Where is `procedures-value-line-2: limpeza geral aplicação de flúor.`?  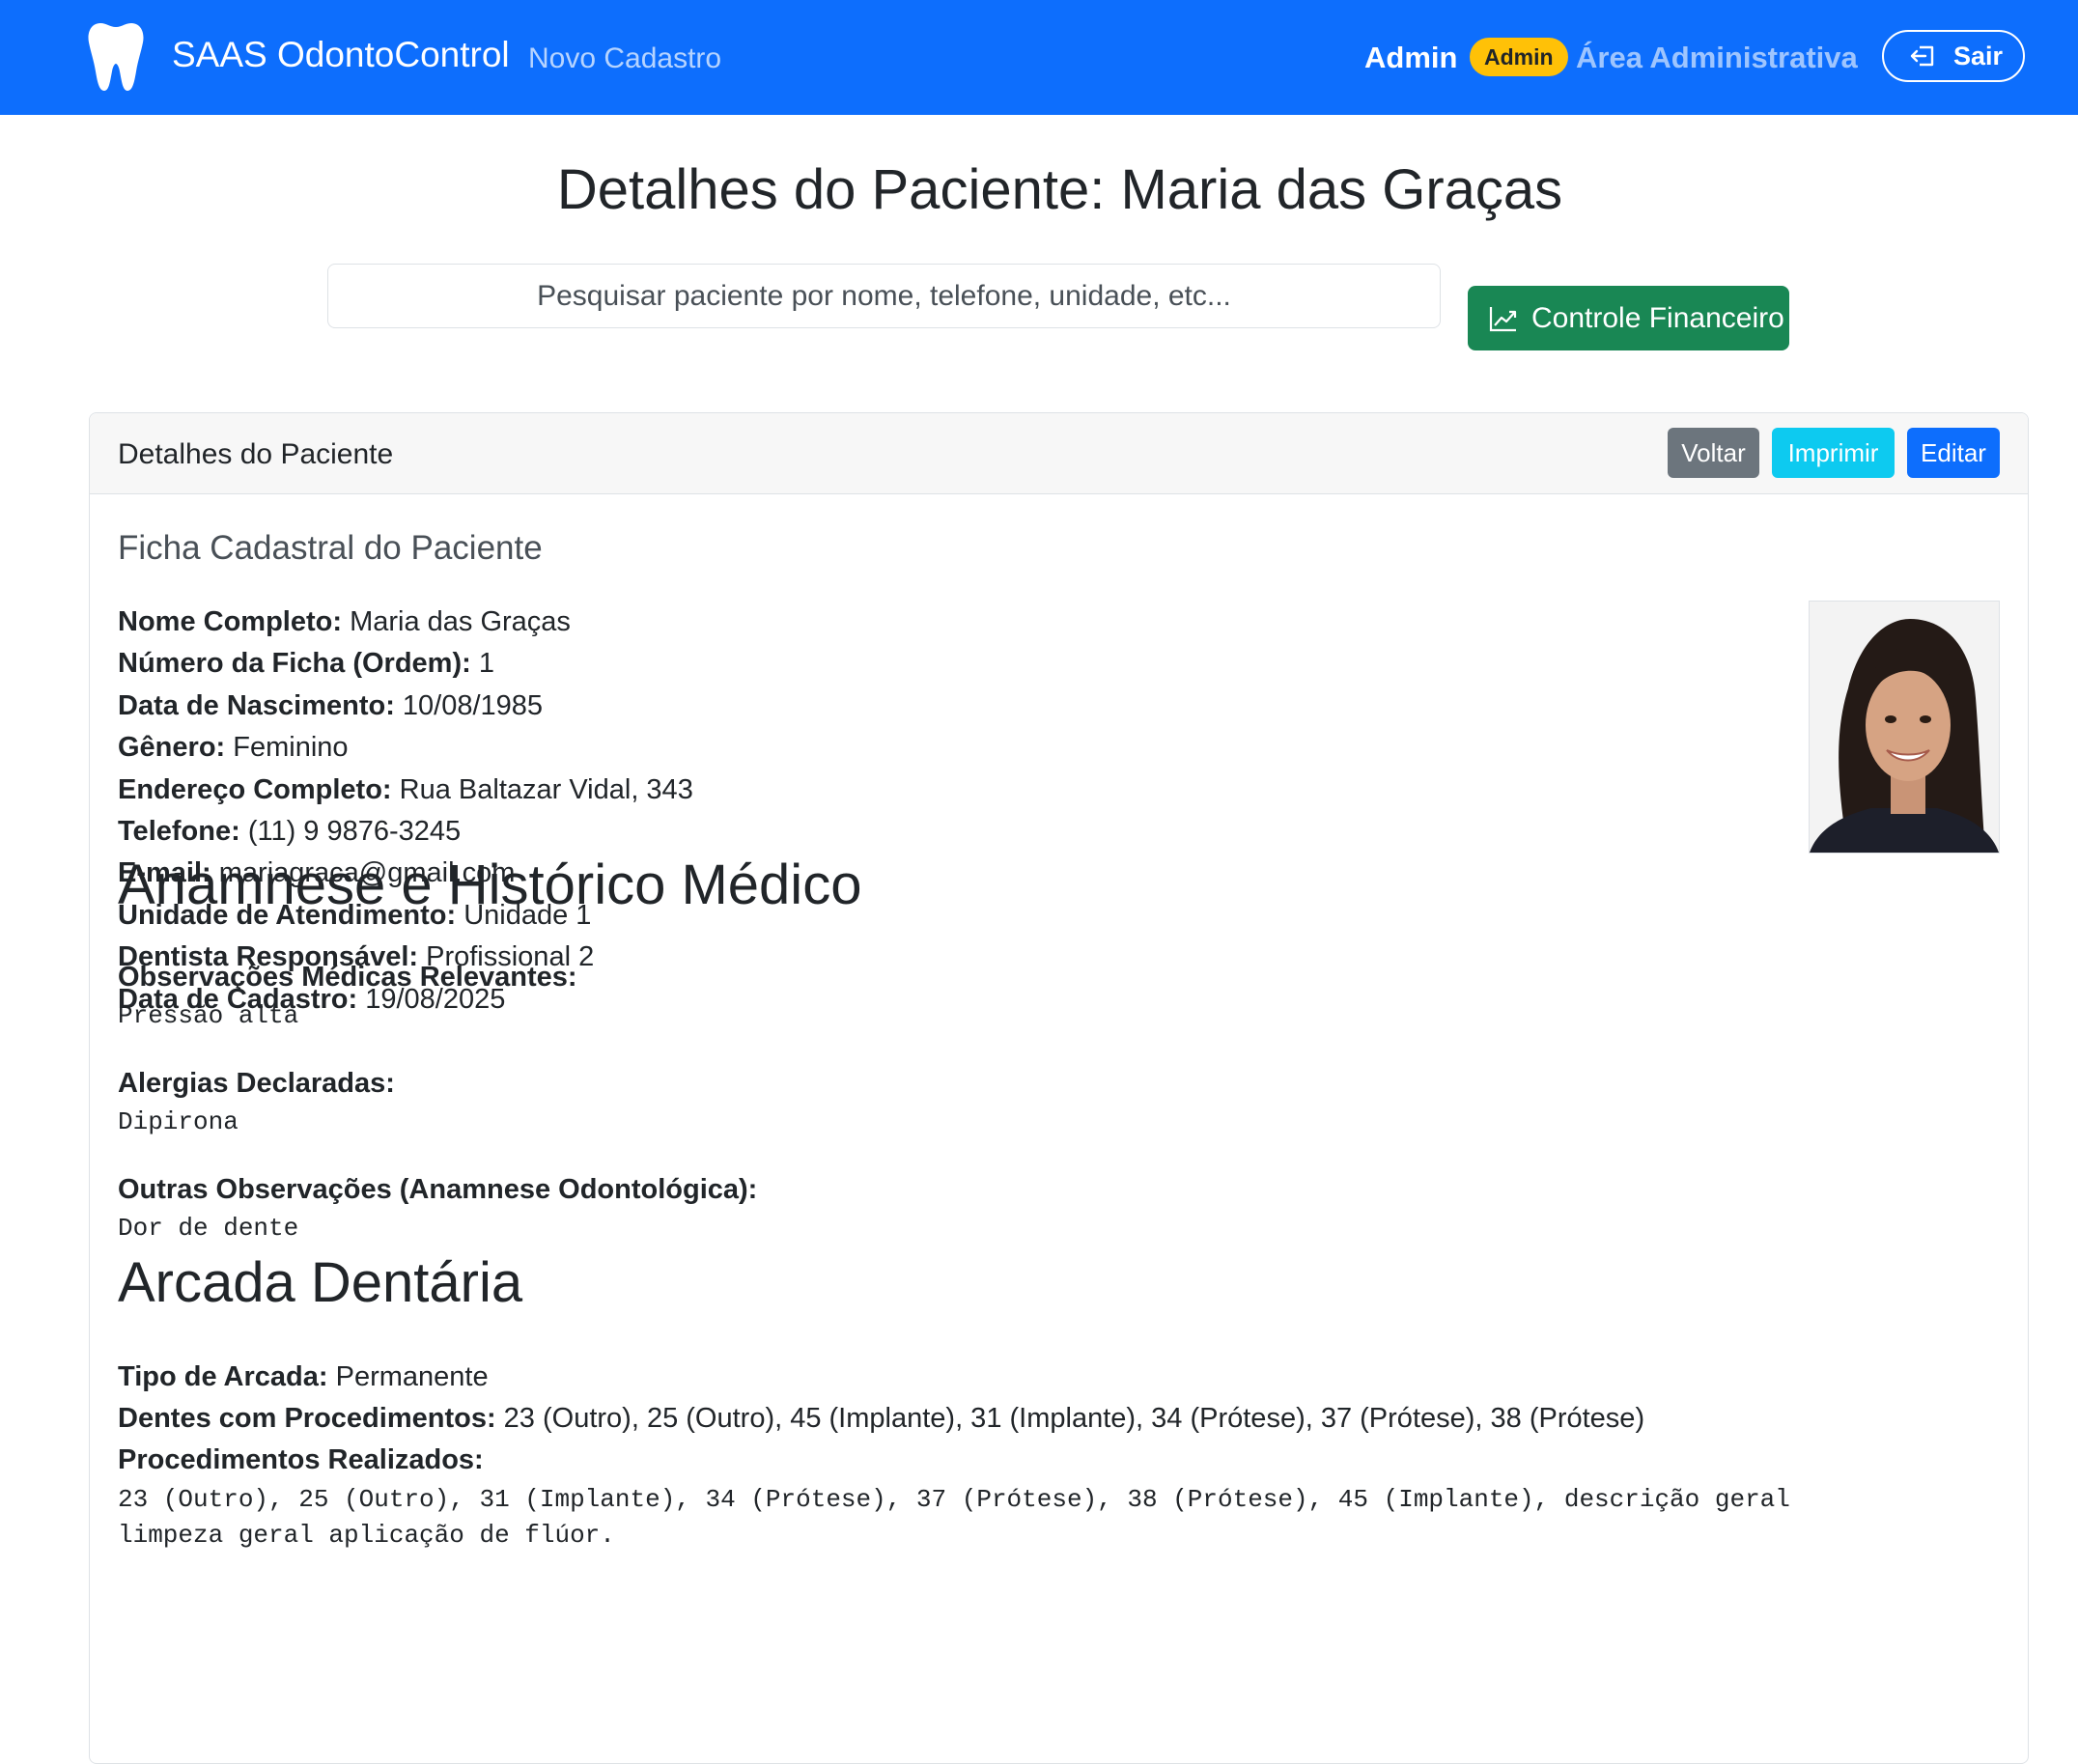 procedures-value-line-2: limpeza geral aplicação de flúor. is located at coordinates (366, 1536).